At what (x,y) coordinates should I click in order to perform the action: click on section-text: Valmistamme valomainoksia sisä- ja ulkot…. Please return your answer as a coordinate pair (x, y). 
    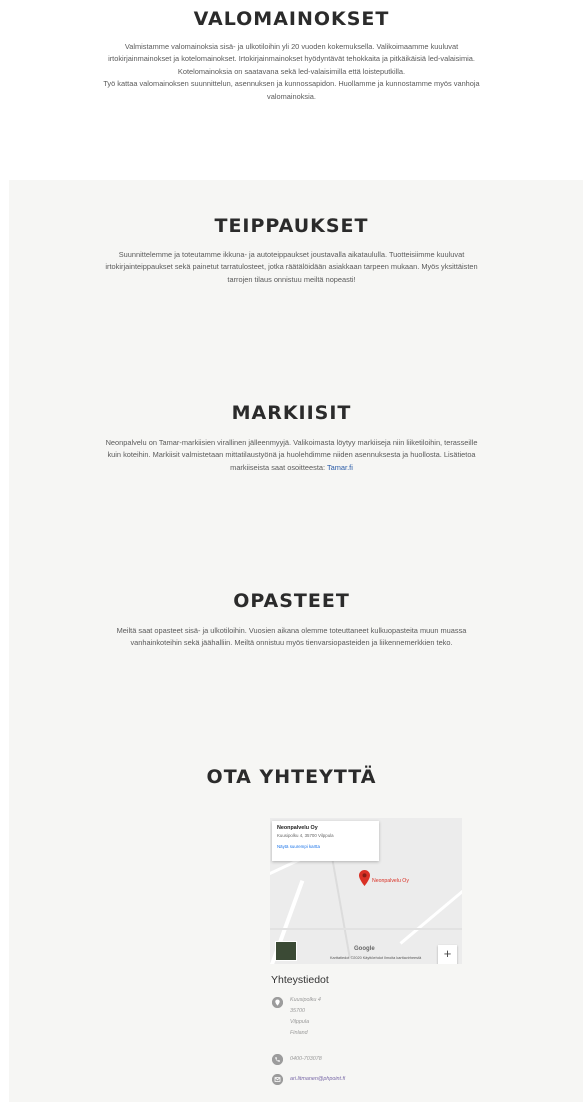
    Looking at the image, I should click on (291, 71).